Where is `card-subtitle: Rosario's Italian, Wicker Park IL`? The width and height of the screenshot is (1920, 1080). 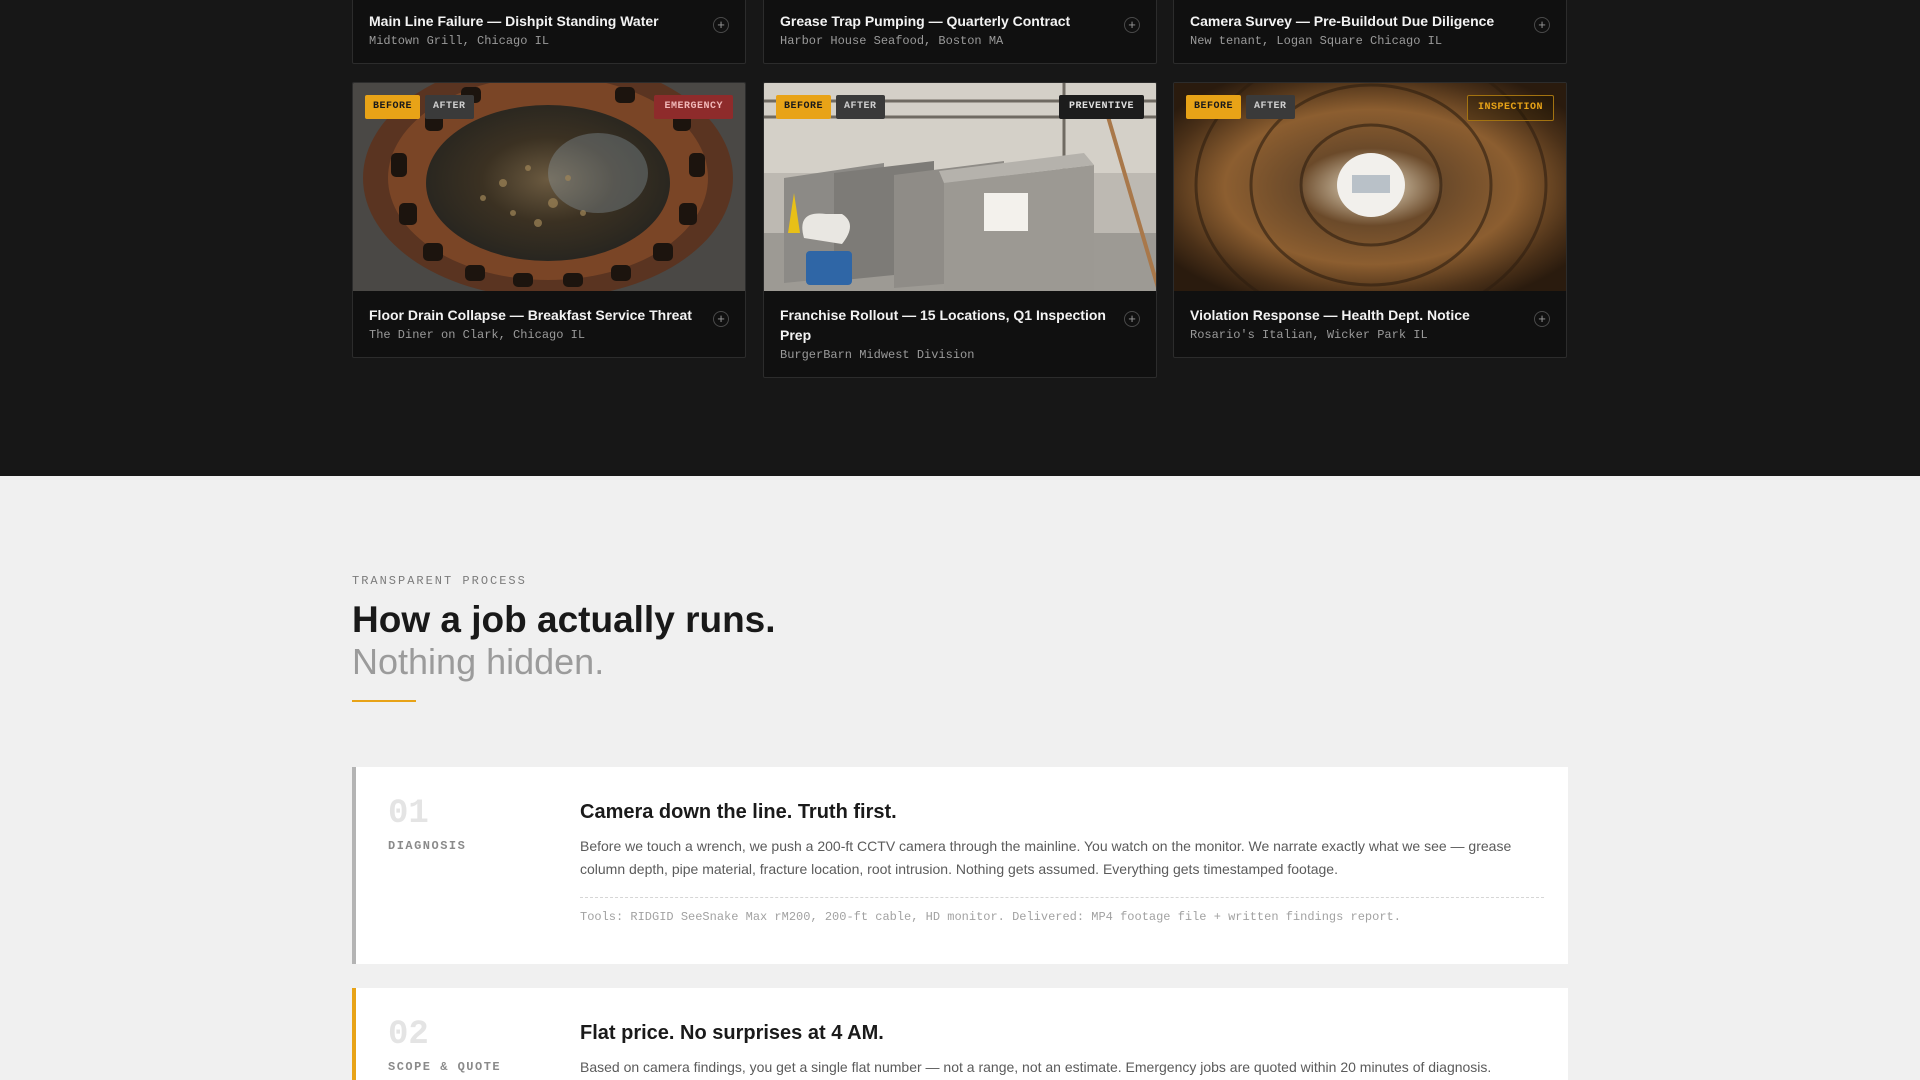 card-subtitle: Rosario's Italian, Wicker Park IL is located at coordinates (1309, 335).